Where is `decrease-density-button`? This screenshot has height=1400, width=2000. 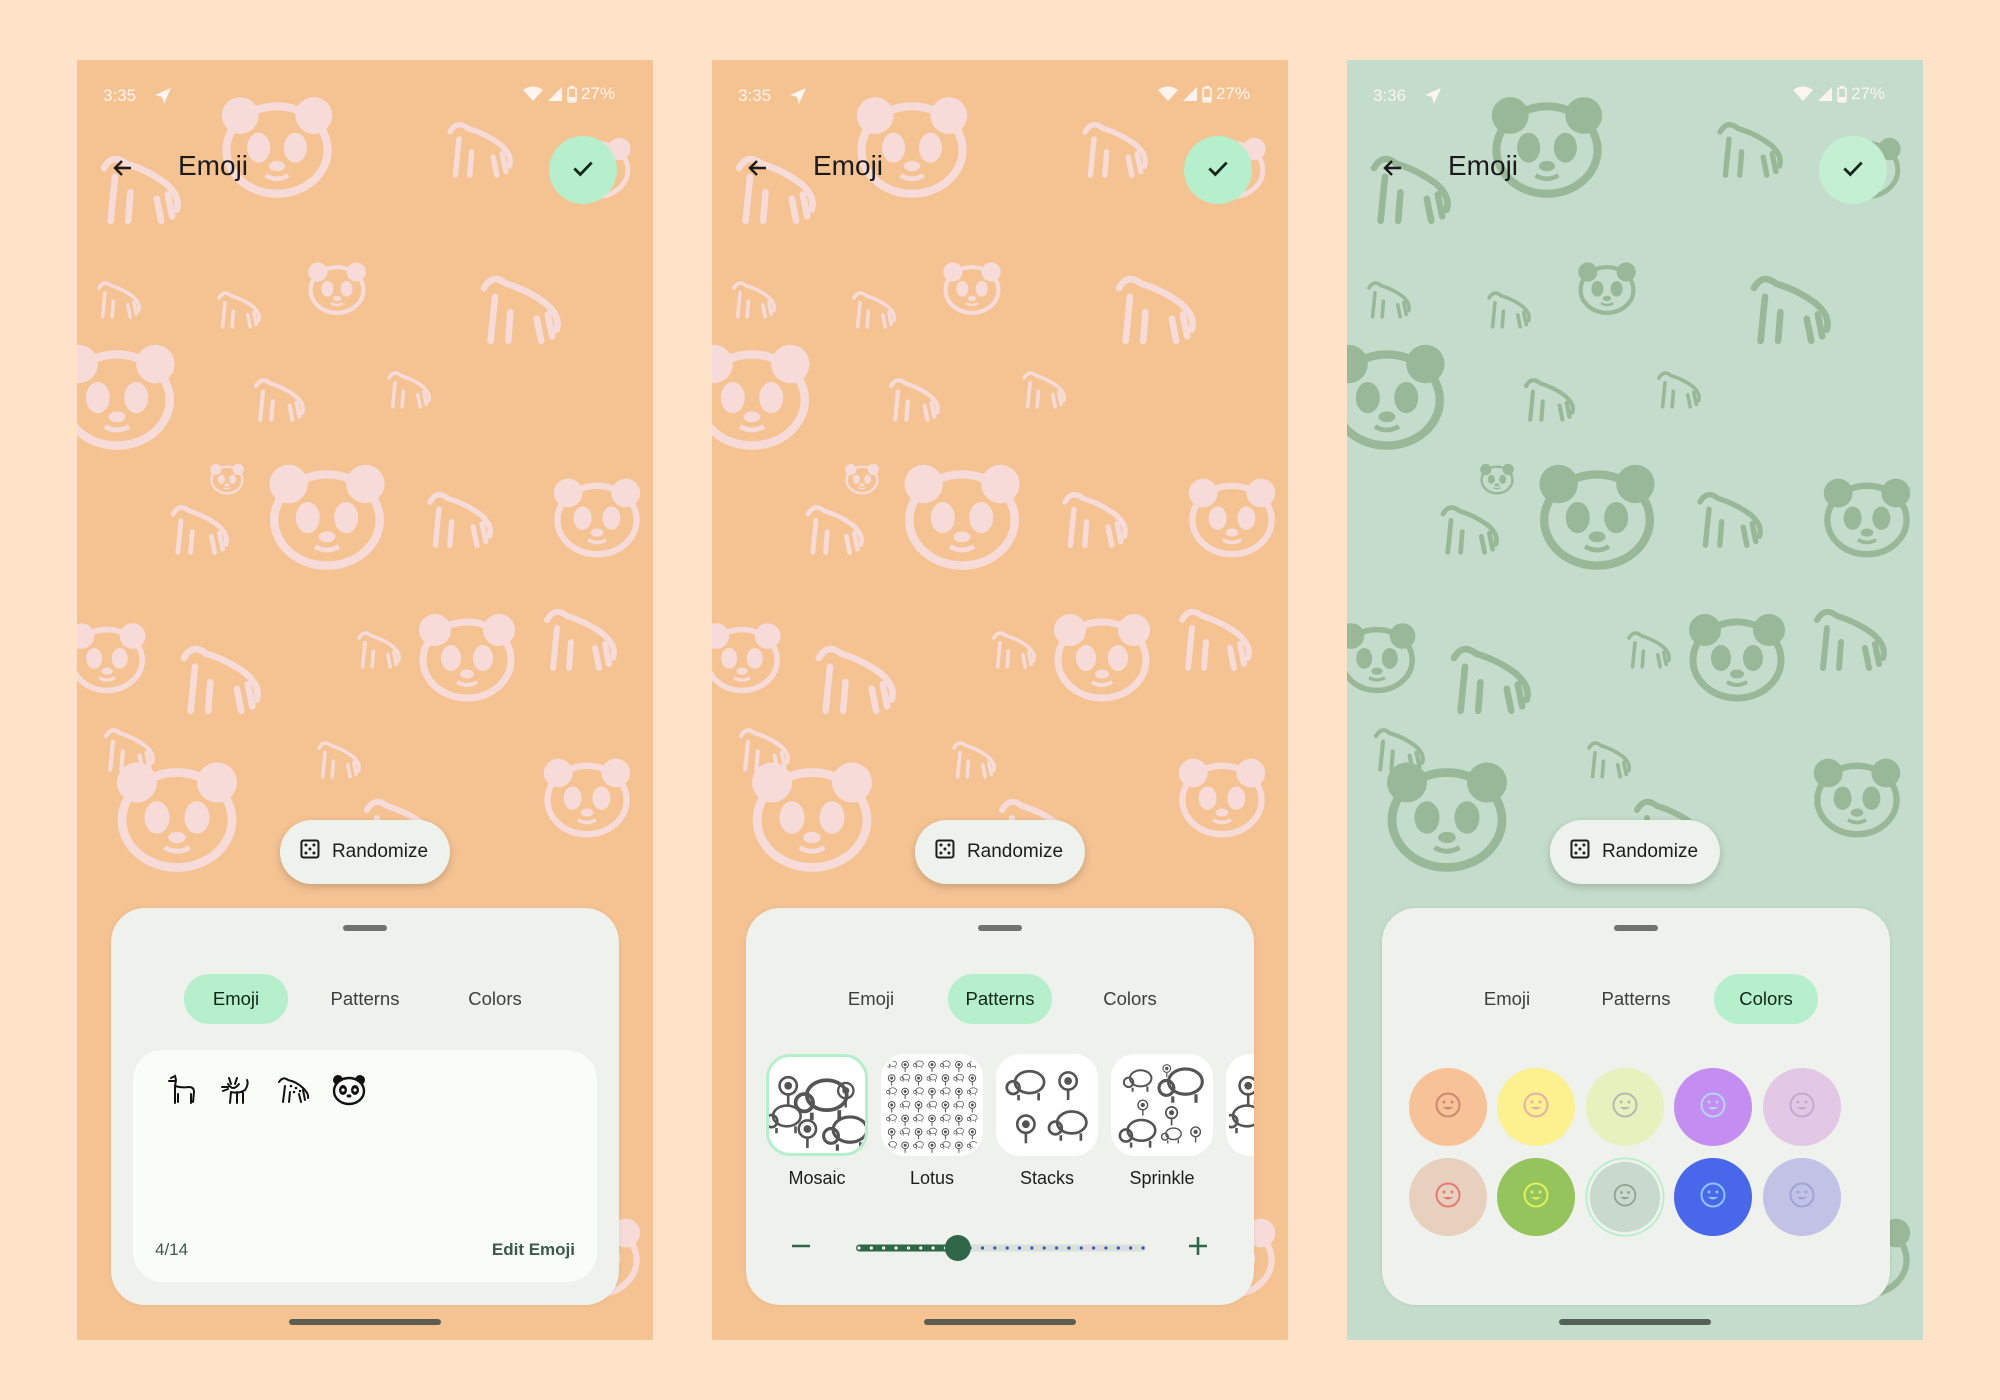
decrease-density-button is located at coordinates (801, 1248).